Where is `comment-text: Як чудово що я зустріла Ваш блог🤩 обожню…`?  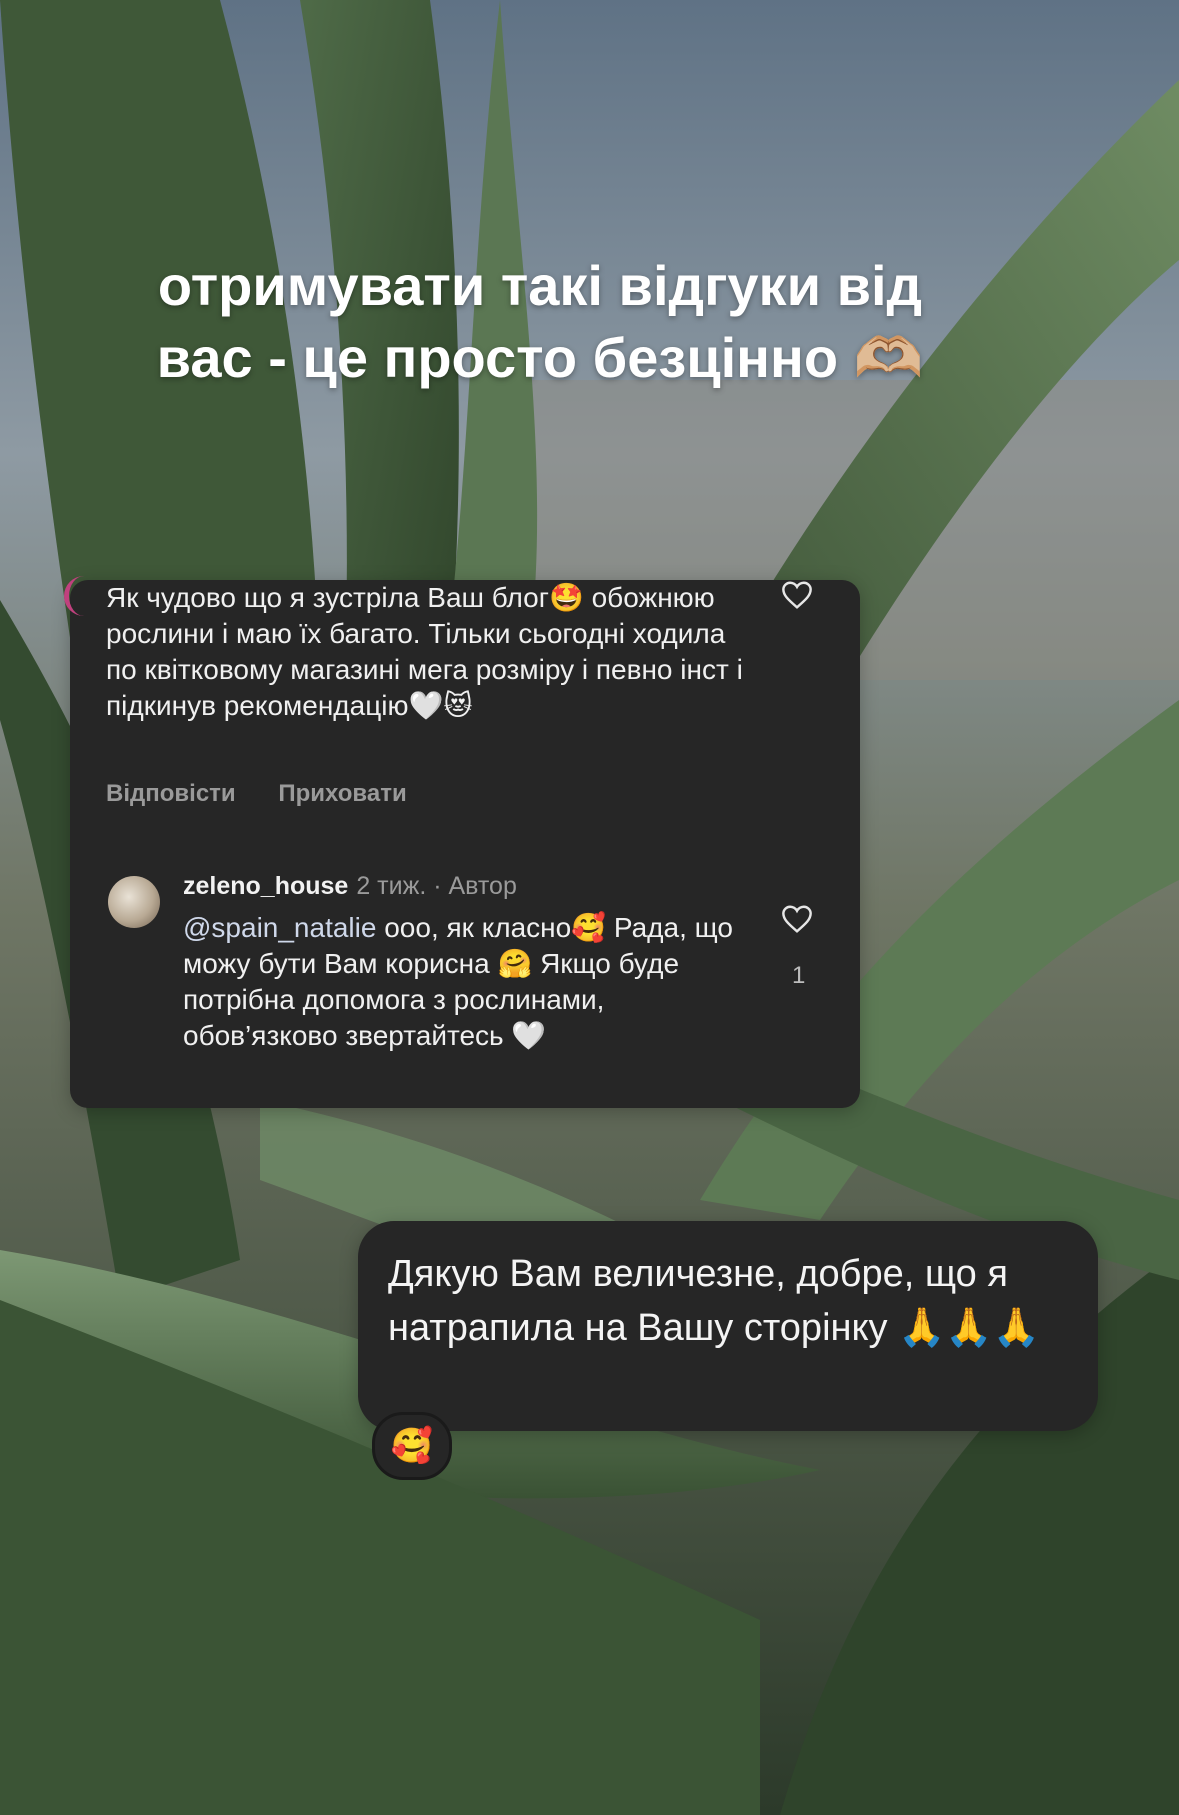
comment-text: Як чудово що я зустріла Ваш блог🤩 обожню… is located at coordinates (424, 651).